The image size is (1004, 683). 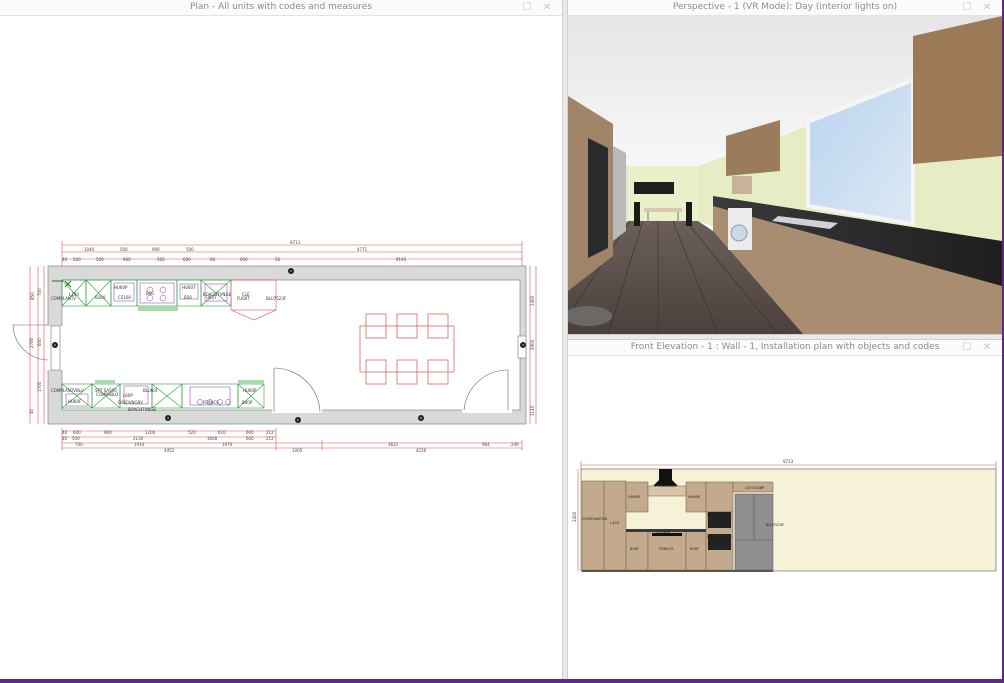 What do you see at coordinates (222, 432) in the screenshot?
I see `svg-text: 610` at bounding box center [222, 432].